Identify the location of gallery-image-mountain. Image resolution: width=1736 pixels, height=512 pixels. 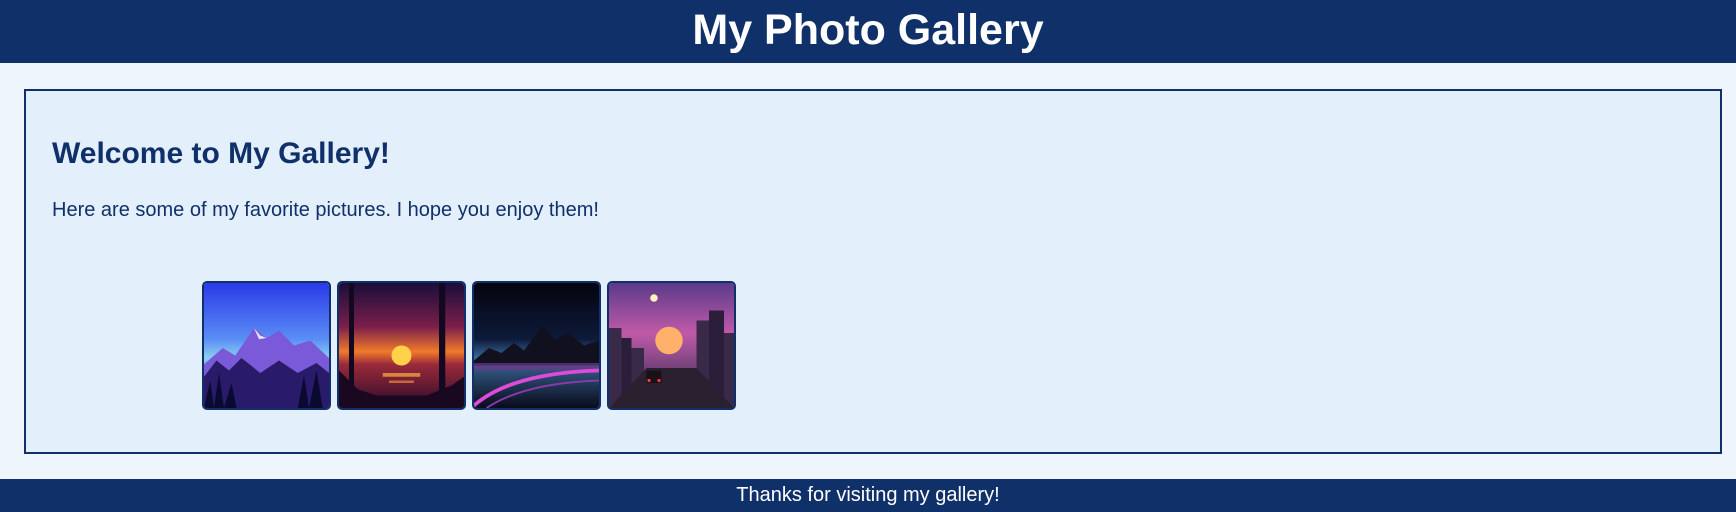
(266, 345).